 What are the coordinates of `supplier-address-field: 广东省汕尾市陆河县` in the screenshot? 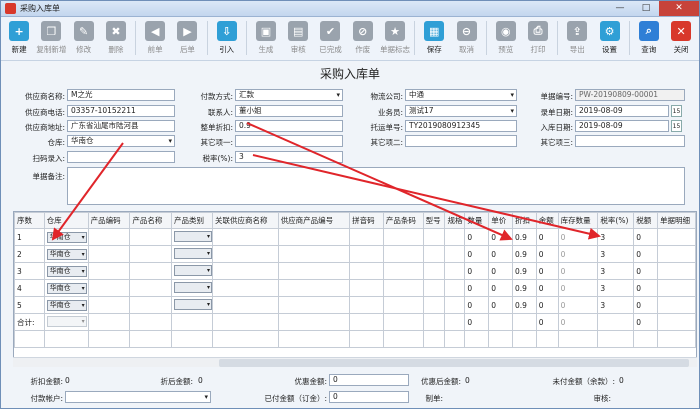 It's located at (121, 126).